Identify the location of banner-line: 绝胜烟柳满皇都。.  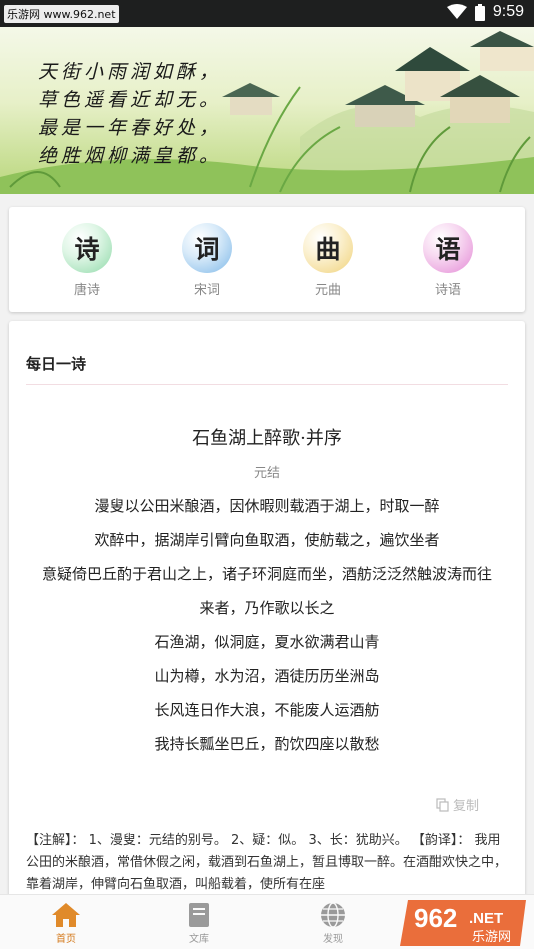
(130, 156).